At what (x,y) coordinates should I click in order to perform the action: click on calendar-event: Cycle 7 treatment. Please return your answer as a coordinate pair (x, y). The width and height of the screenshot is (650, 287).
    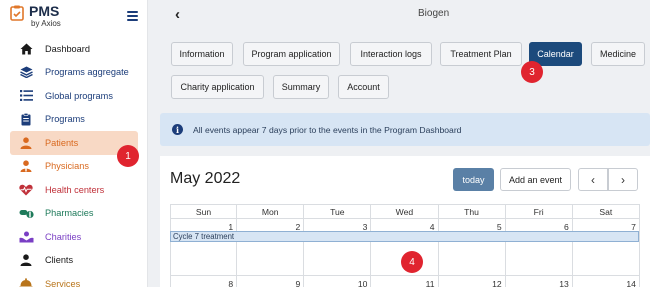
    Looking at the image, I should click on (404, 236).